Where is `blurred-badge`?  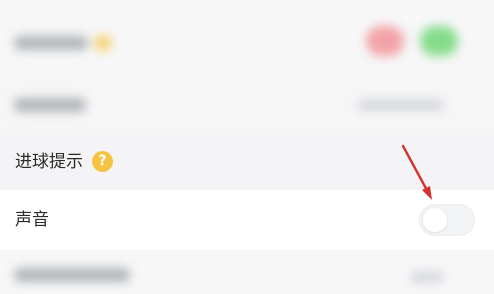
blurred-badge is located at coordinates (103, 43).